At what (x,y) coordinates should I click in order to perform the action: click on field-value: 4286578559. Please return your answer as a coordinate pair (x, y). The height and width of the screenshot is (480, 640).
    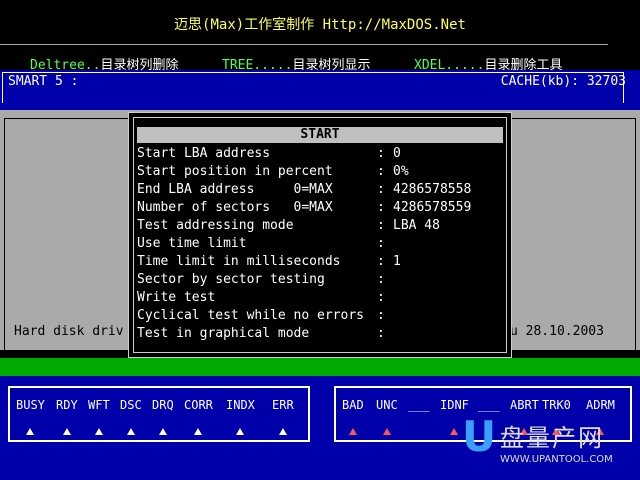
    Looking at the image, I should click on (432, 208).